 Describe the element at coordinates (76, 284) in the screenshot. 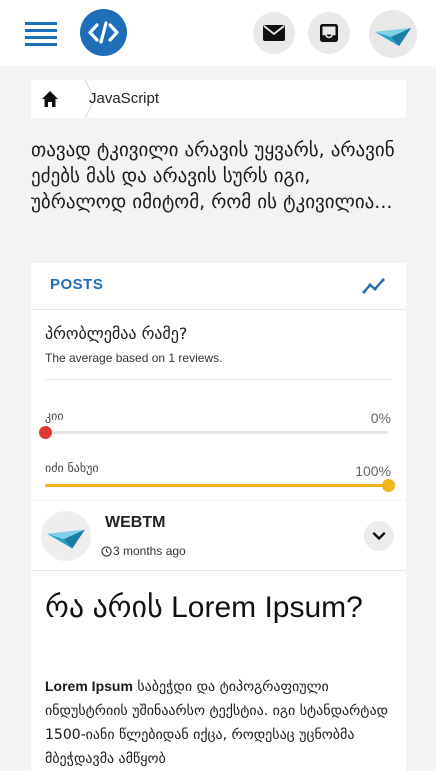

I see `tab-posts: POSTS` at that location.